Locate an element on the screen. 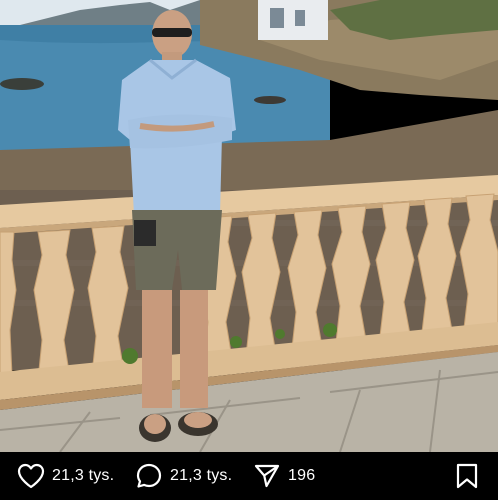 This screenshot has width=498, height=500. save-button is located at coordinates (467, 476).